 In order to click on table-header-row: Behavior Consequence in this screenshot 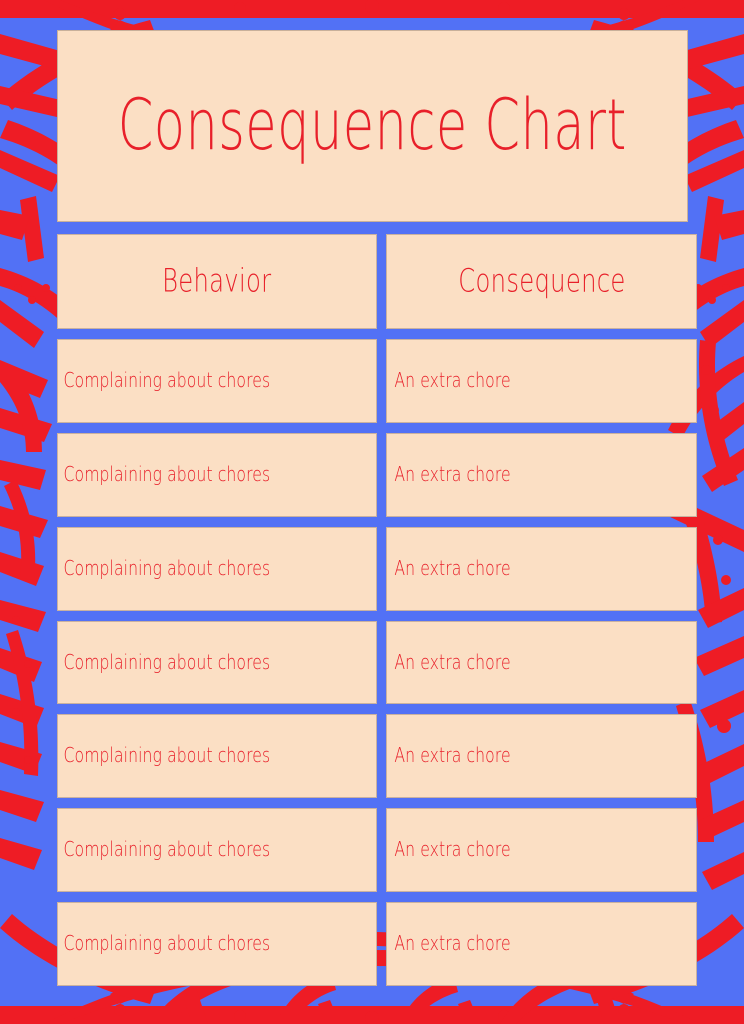, I will do `click(373, 281)`.